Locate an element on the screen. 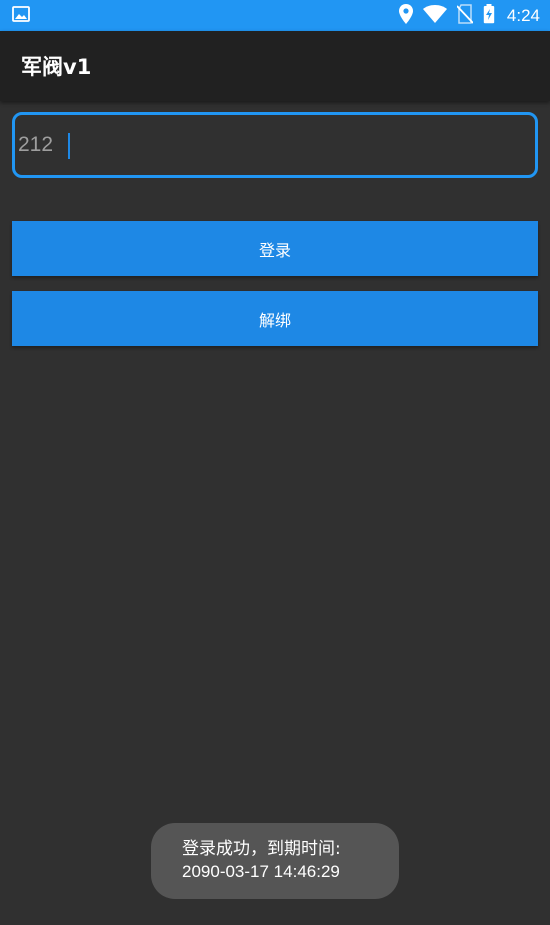  image-notification-icon is located at coordinates (21, 16).